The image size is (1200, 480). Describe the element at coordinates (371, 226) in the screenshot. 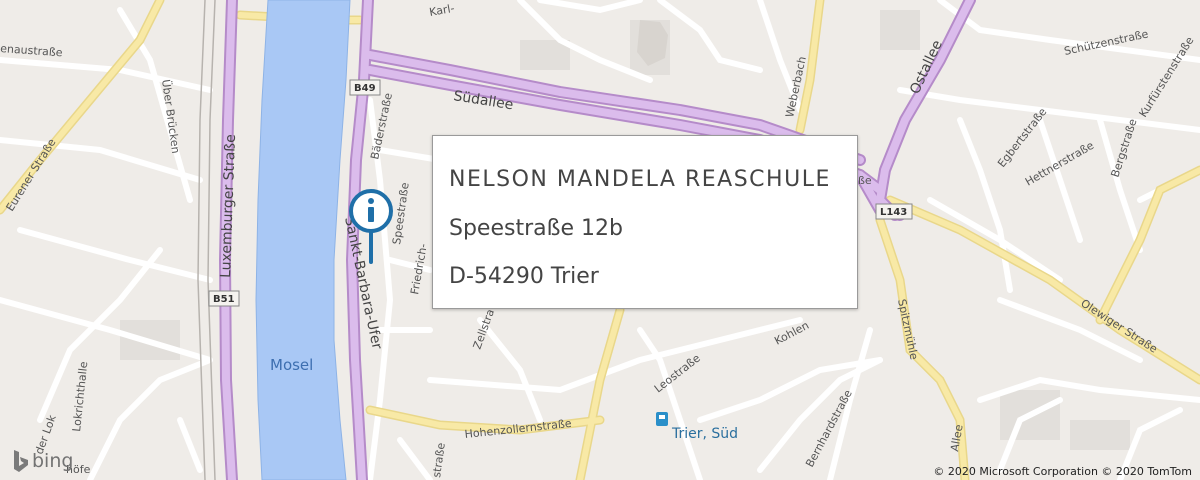

I see `info-pin-icon` at that location.